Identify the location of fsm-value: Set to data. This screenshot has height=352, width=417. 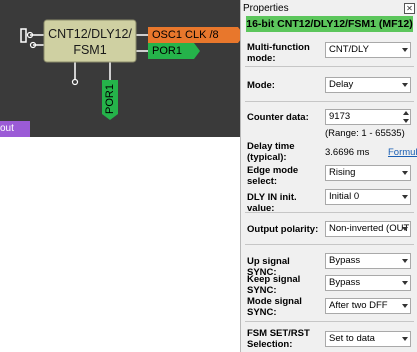
(352, 338).